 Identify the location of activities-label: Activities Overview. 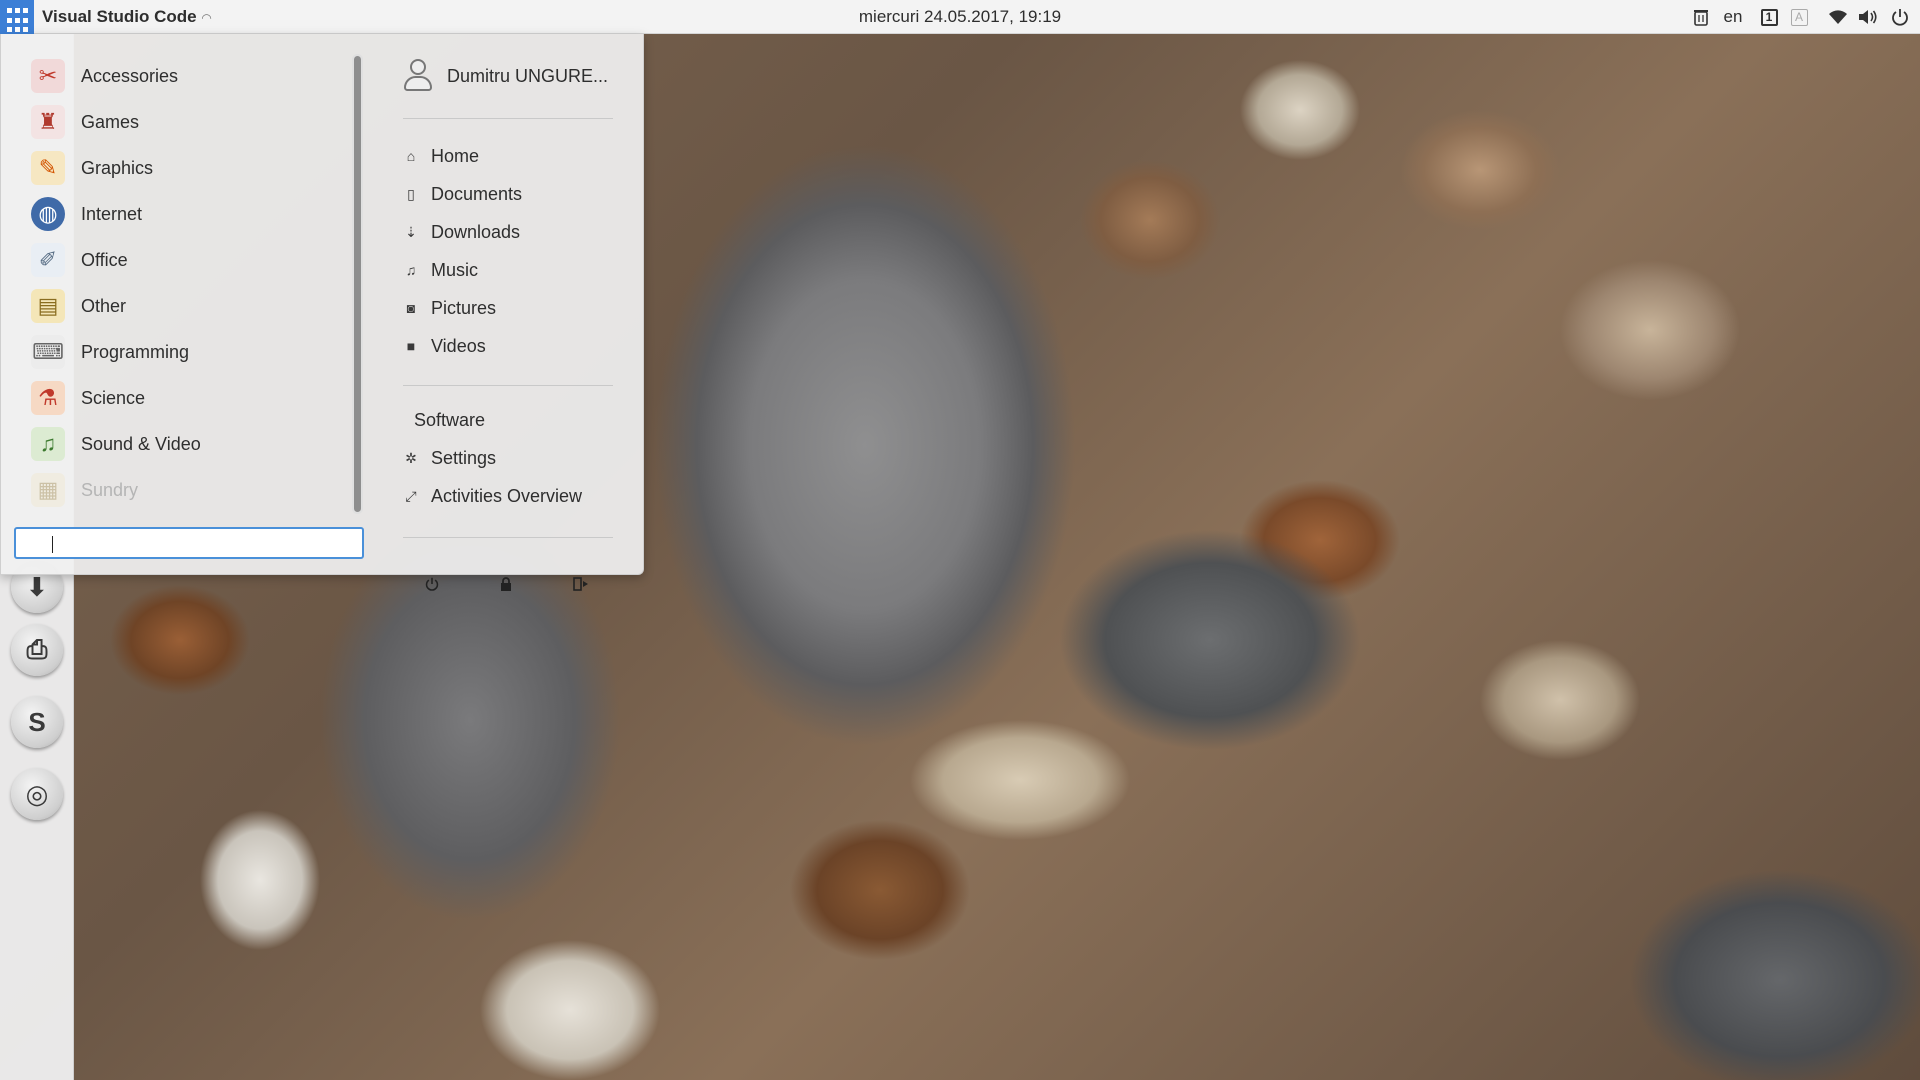
(507, 495).